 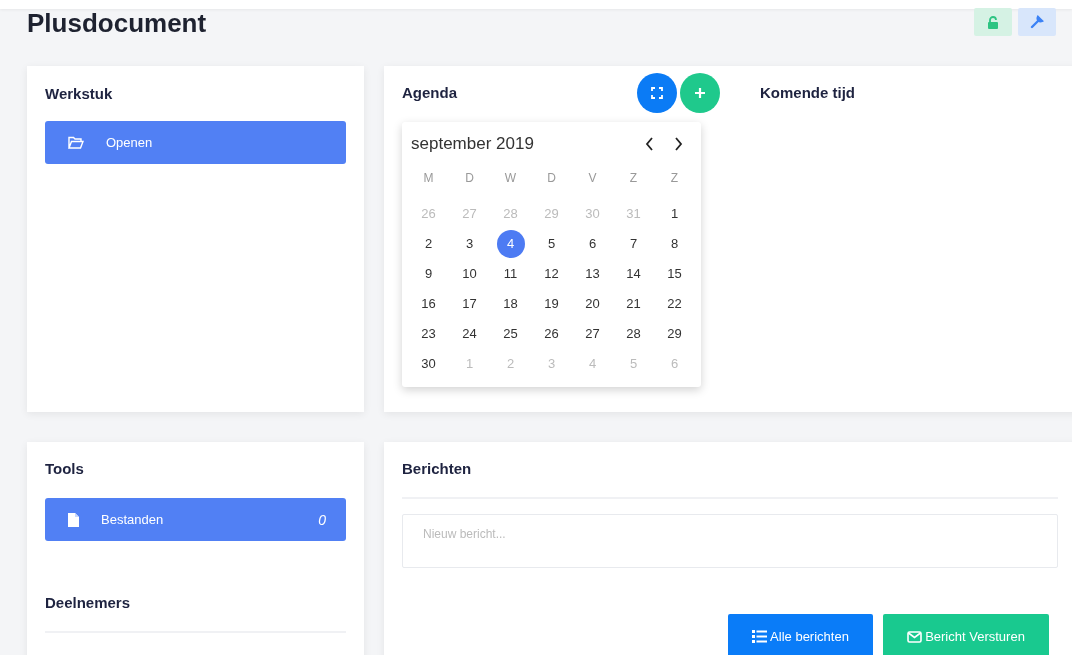 I want to click on calendar-day: 10, so click(x=469, y=274).